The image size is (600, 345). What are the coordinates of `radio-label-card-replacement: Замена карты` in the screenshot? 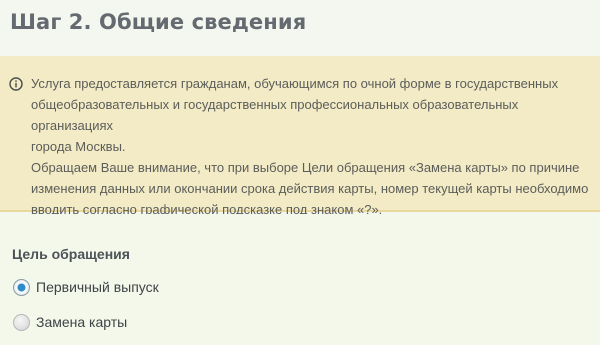 It's located at (82, 322).